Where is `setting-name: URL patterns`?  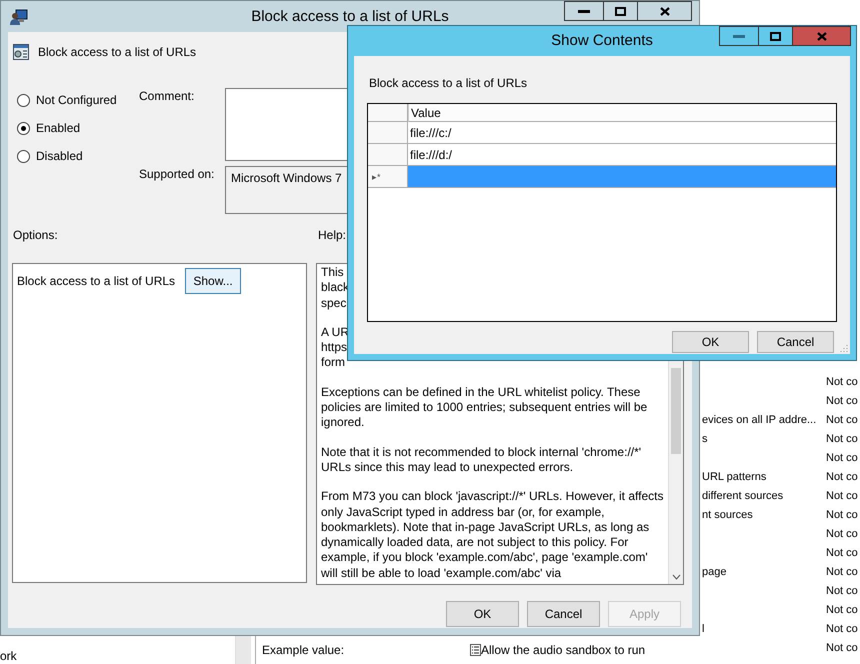
setting-name: URL patterns is located at coordinates (734, 476).